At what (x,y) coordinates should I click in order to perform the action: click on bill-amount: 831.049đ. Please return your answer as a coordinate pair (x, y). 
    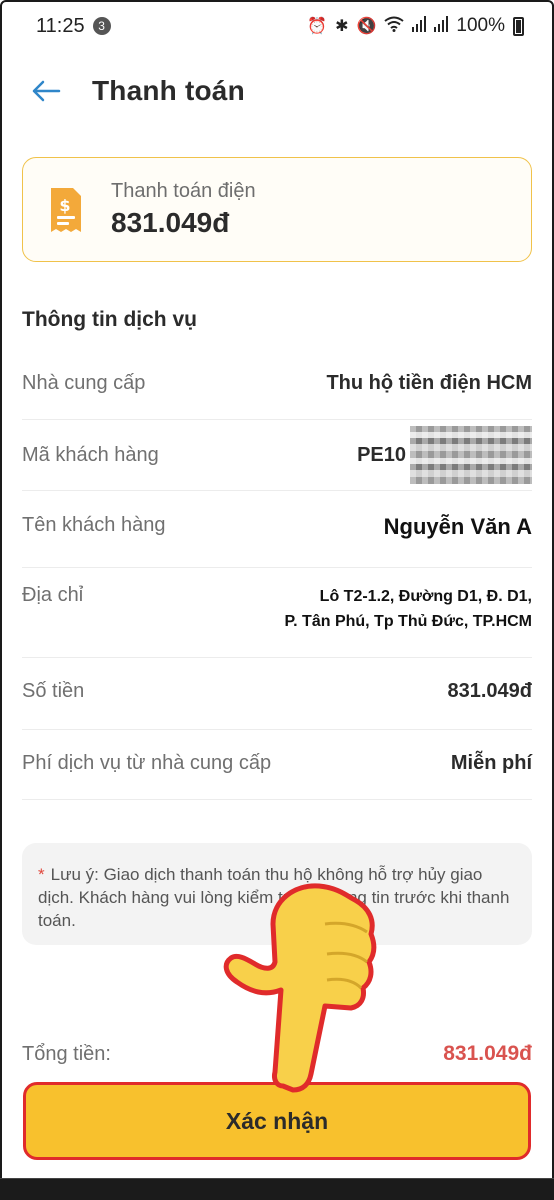
    Looking at the image, I should click on (170, 222).